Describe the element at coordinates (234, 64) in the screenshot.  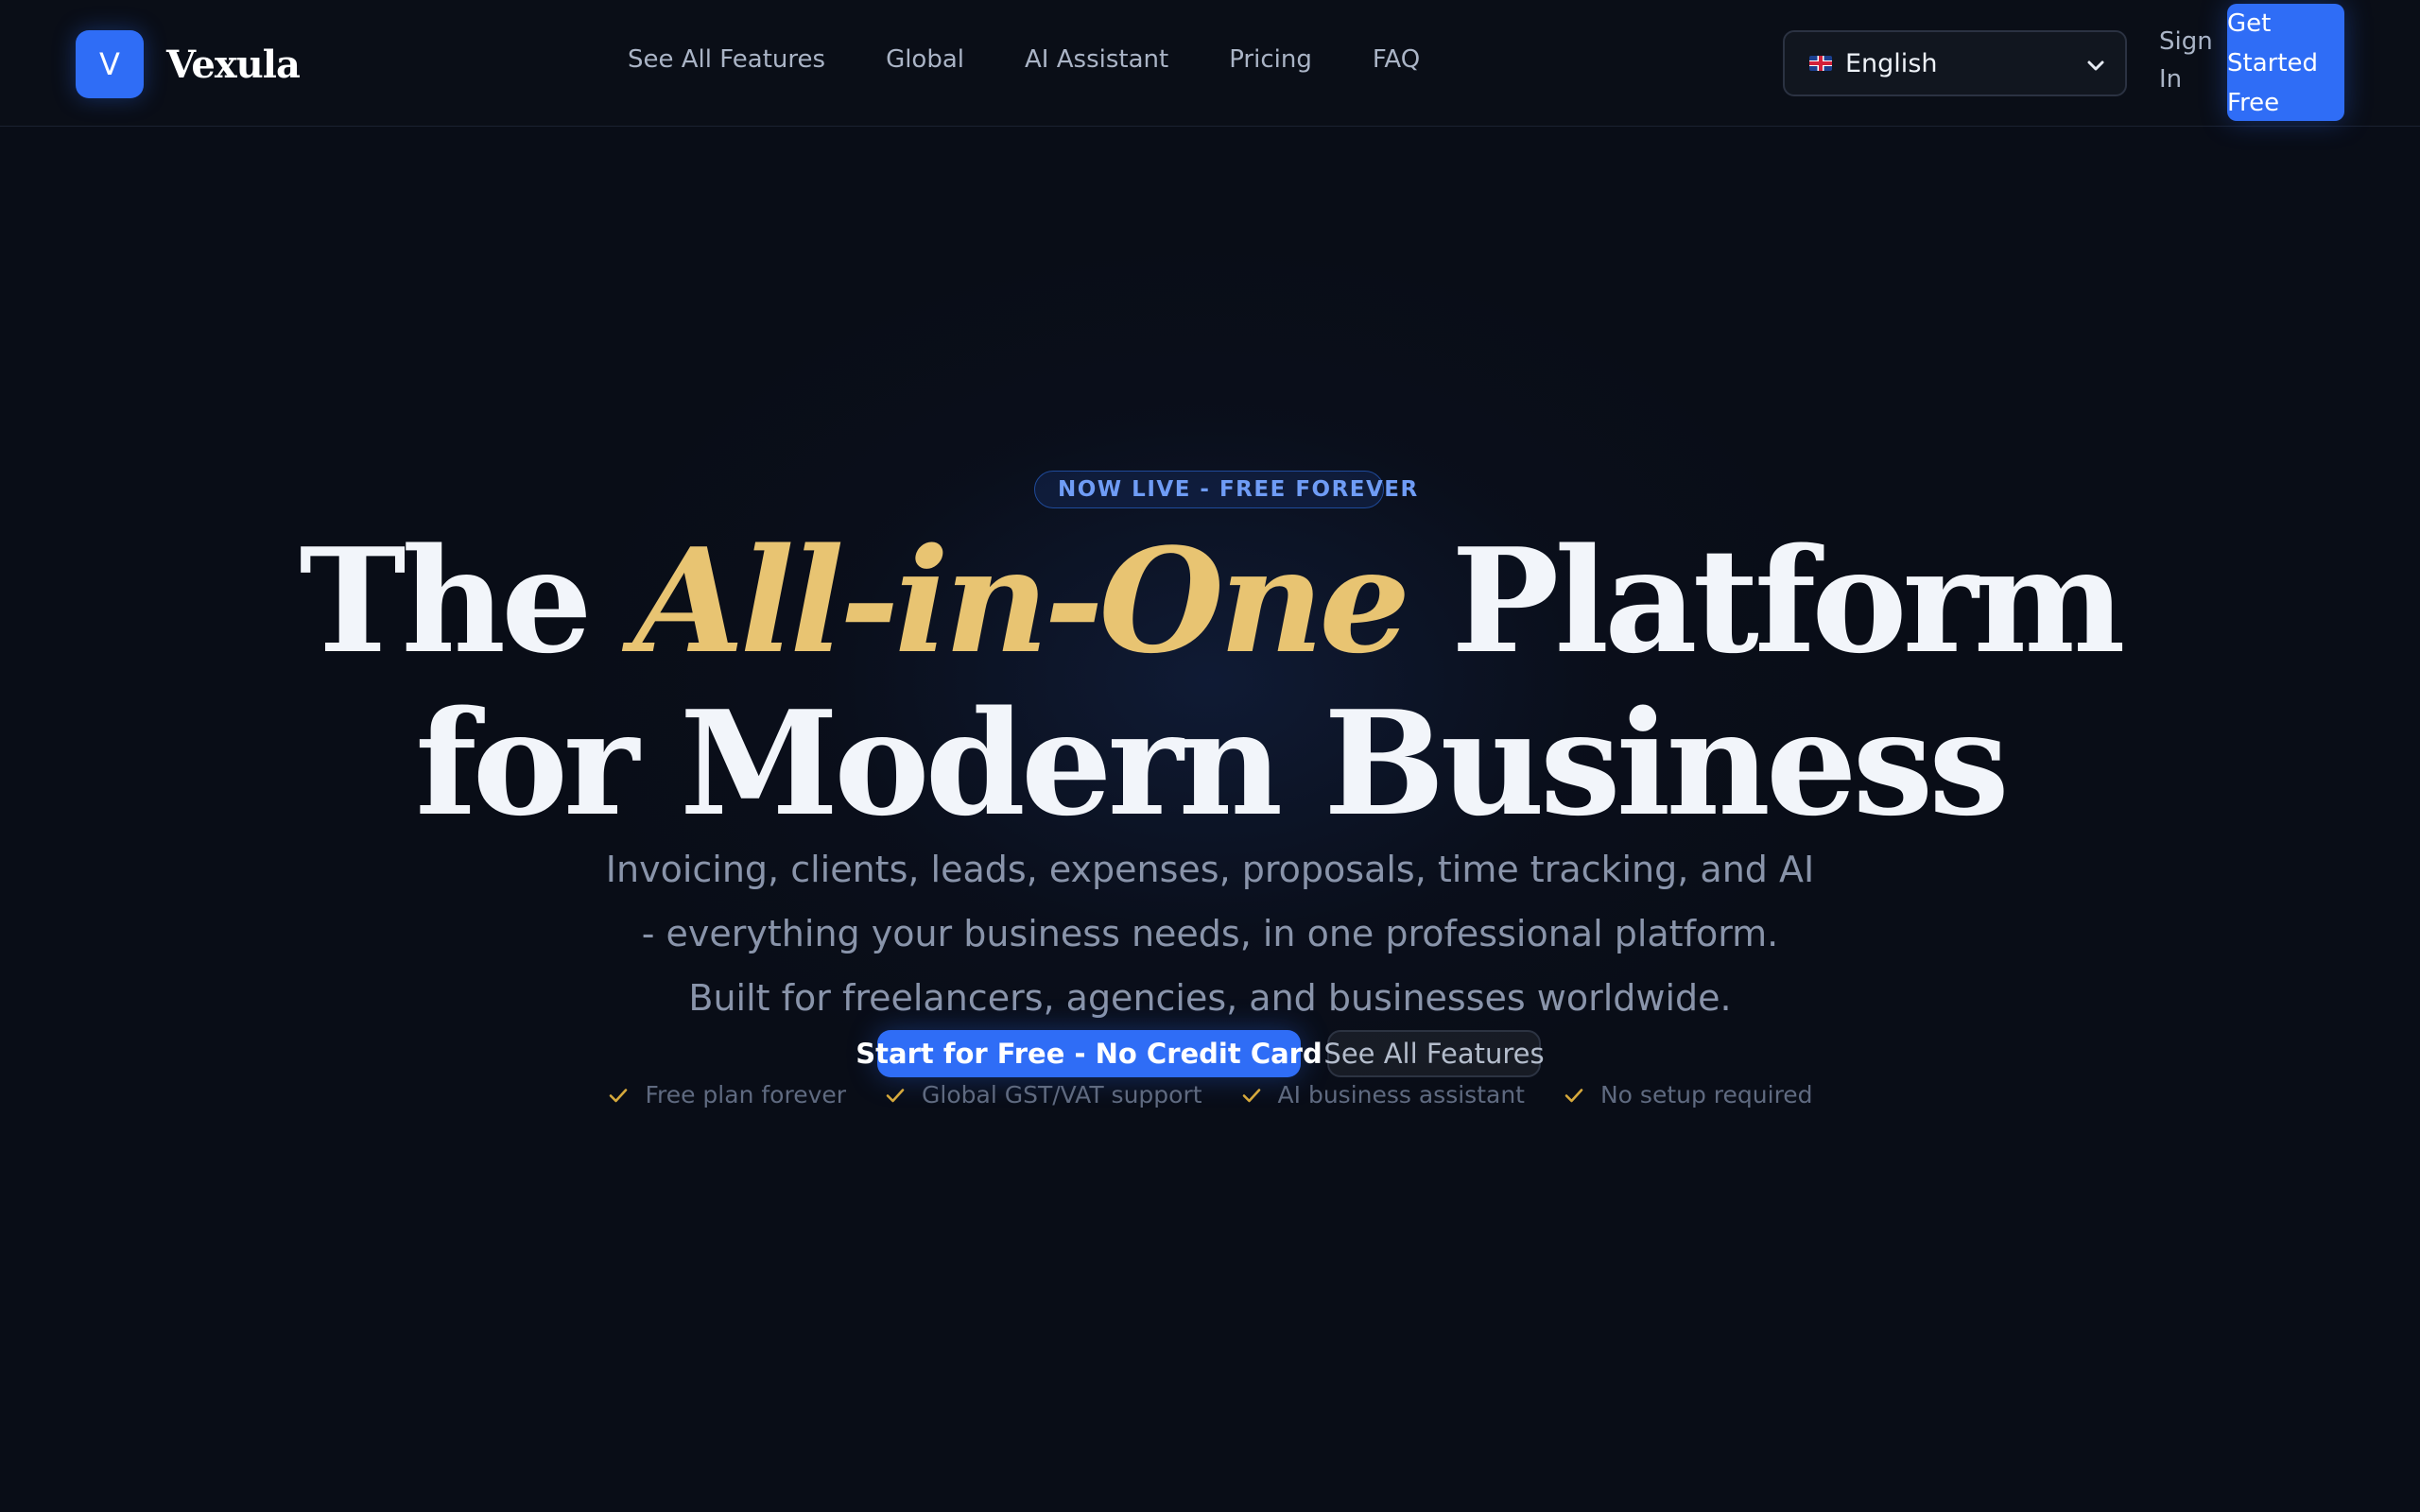
I see `brand-name: Vexula` at that location.